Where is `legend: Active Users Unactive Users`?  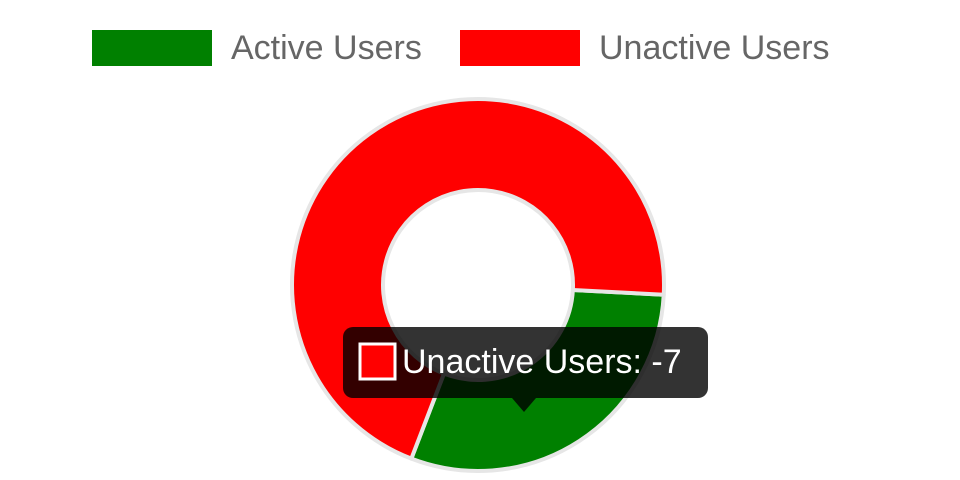 legend: Active Users Unactive Users is located at coordinates (461, 48).